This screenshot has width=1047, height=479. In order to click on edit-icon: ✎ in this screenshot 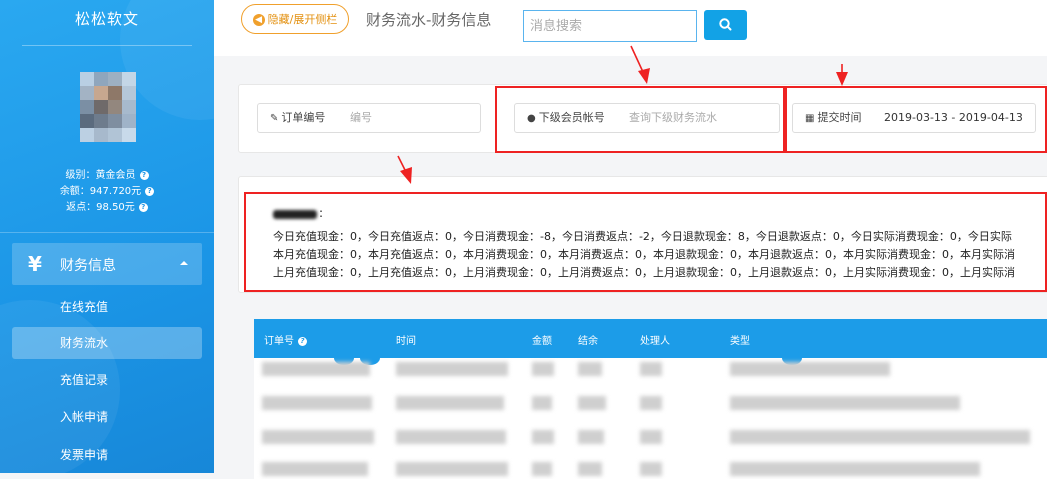, I will do `click(274, 118)`.